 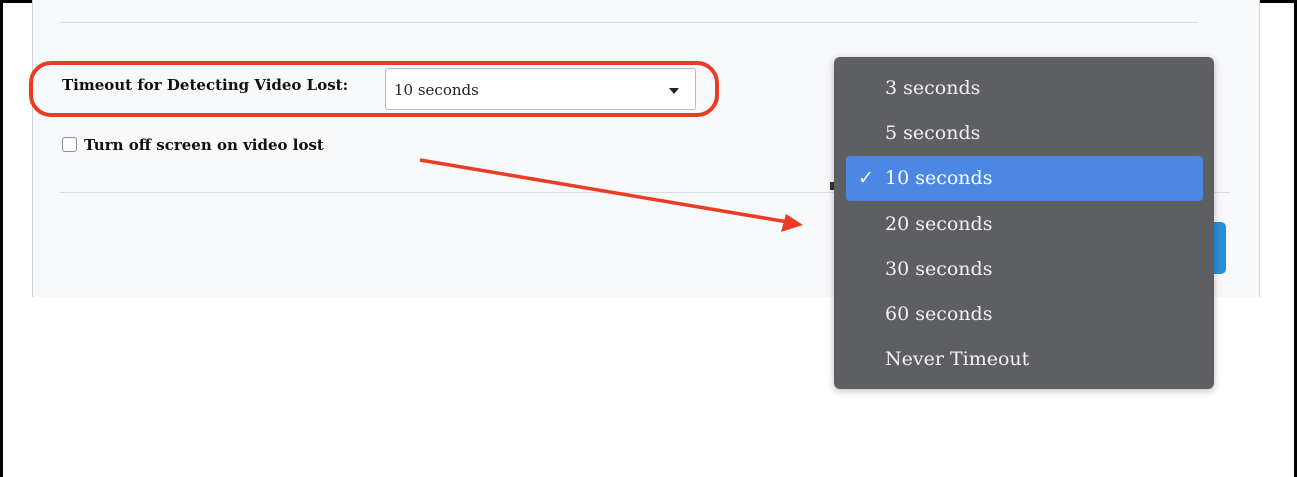 I want to click on dropdown-option-selected: ✓ 10 seconds, so click(x=1024, y=178).